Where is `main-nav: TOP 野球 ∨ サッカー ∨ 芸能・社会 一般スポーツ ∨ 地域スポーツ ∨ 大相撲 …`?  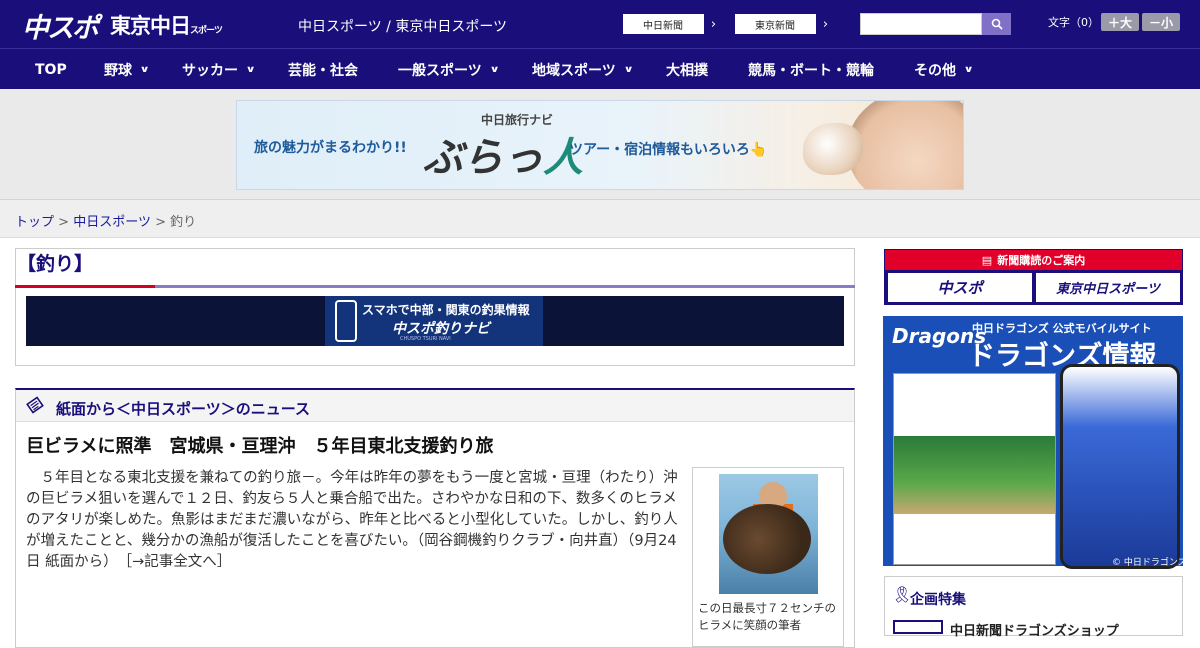 main-nav: TOP 野球 ∨ サッカー ∨ 芸能・社会 一般スポーツ ∨ 地域スポーツ ∨ 大相撲 … is located at coordinates (600, 68).